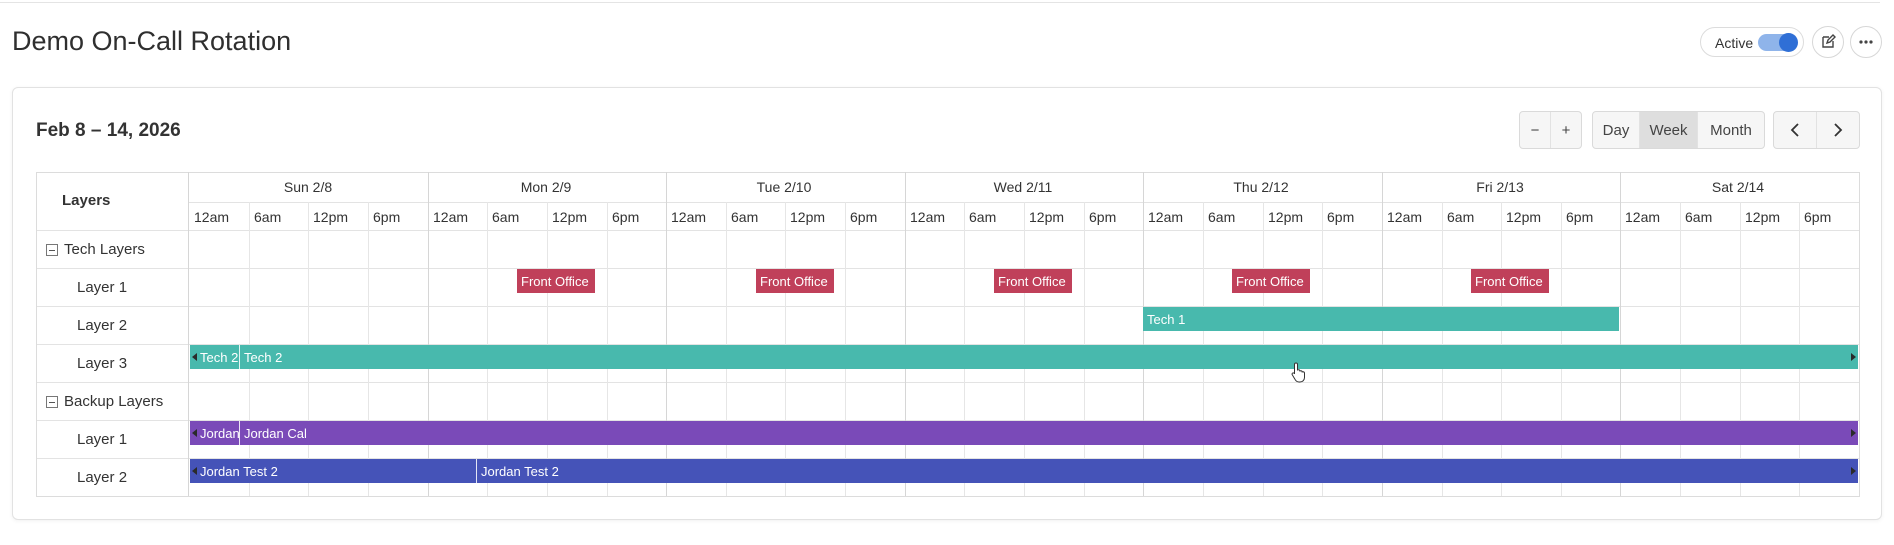 This screenshot has width=1894, height=545. I want to click on day-header: Fri 2/13, so click(1500, 187).